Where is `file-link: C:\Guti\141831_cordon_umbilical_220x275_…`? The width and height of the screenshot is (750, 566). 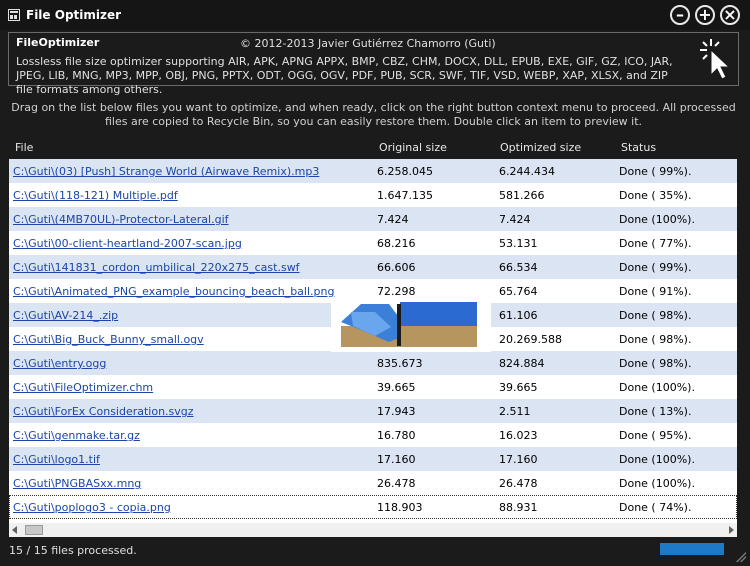 file-link: C:\Guti\141831_cordon_umbilical_220x275_… is located at coordinates (156, 267).